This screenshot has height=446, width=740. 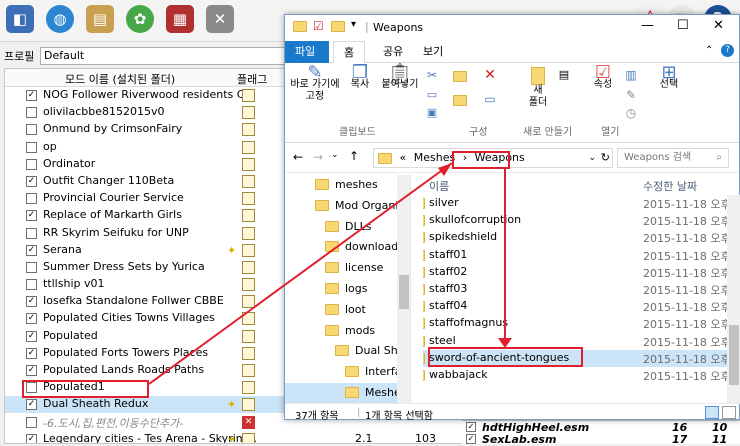 What do you see at coordinates (712, 412) in the screenshot?
I see `details-view-icon` at bounding box center [712, 412].